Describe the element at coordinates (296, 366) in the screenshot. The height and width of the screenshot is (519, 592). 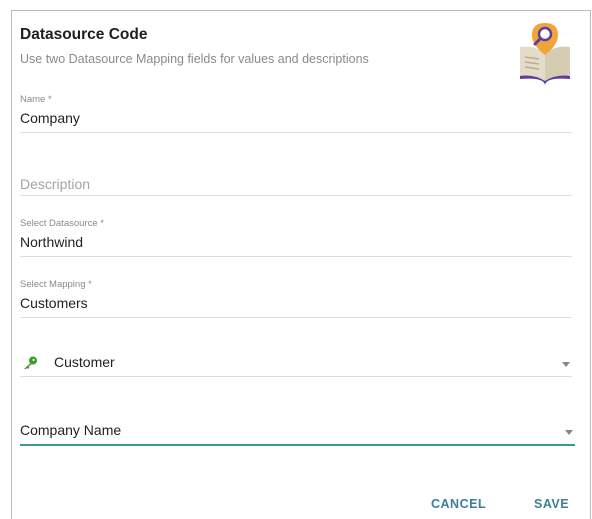
I see `key-field-select: Customer` at that location.